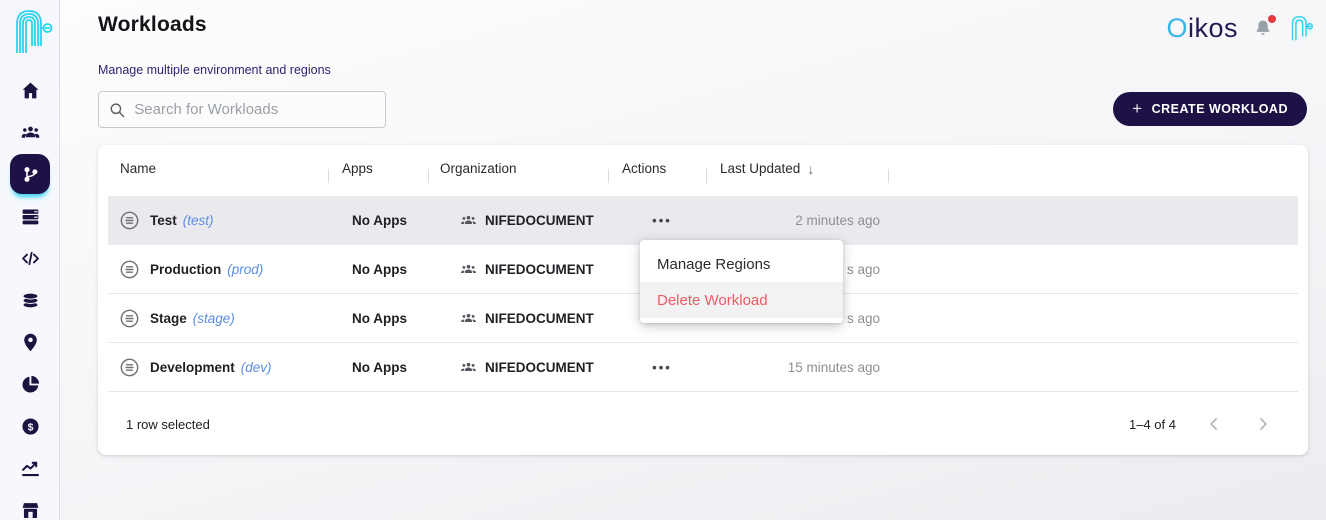  I want to click on previous-page-button, so click(1214, 424).